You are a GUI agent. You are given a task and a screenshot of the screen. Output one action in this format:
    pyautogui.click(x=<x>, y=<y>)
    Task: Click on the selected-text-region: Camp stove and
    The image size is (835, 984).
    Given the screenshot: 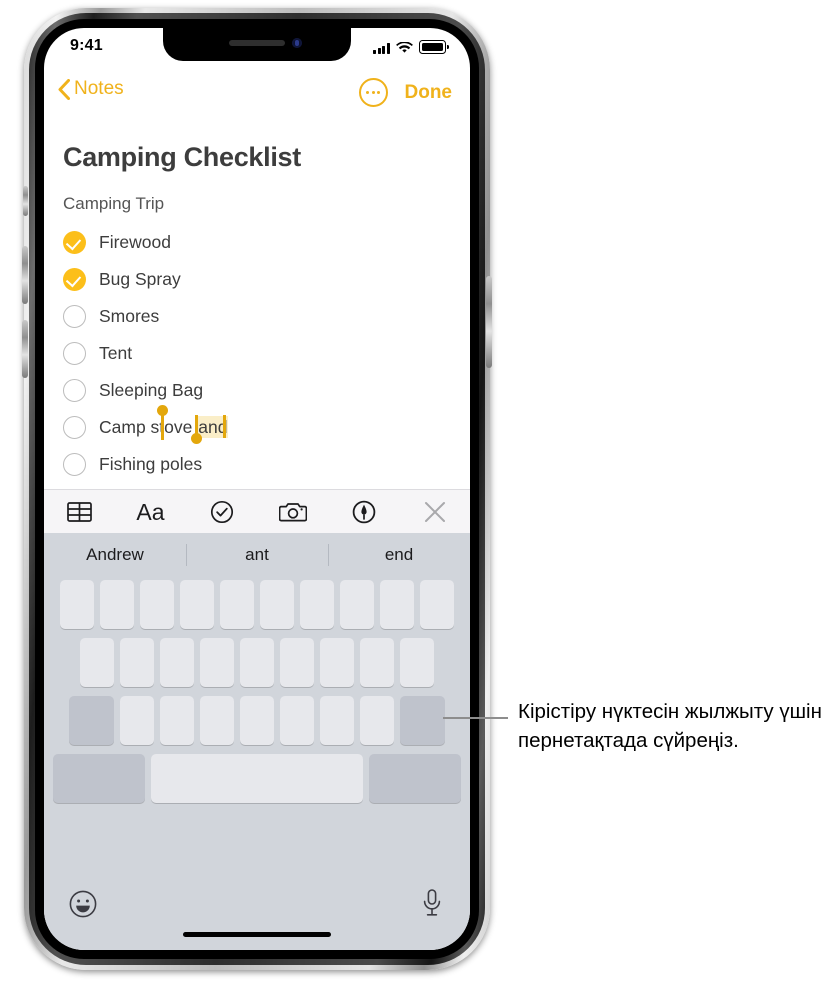 What is the action you would take?
    pyautogui.click(x=164, y=424)
    